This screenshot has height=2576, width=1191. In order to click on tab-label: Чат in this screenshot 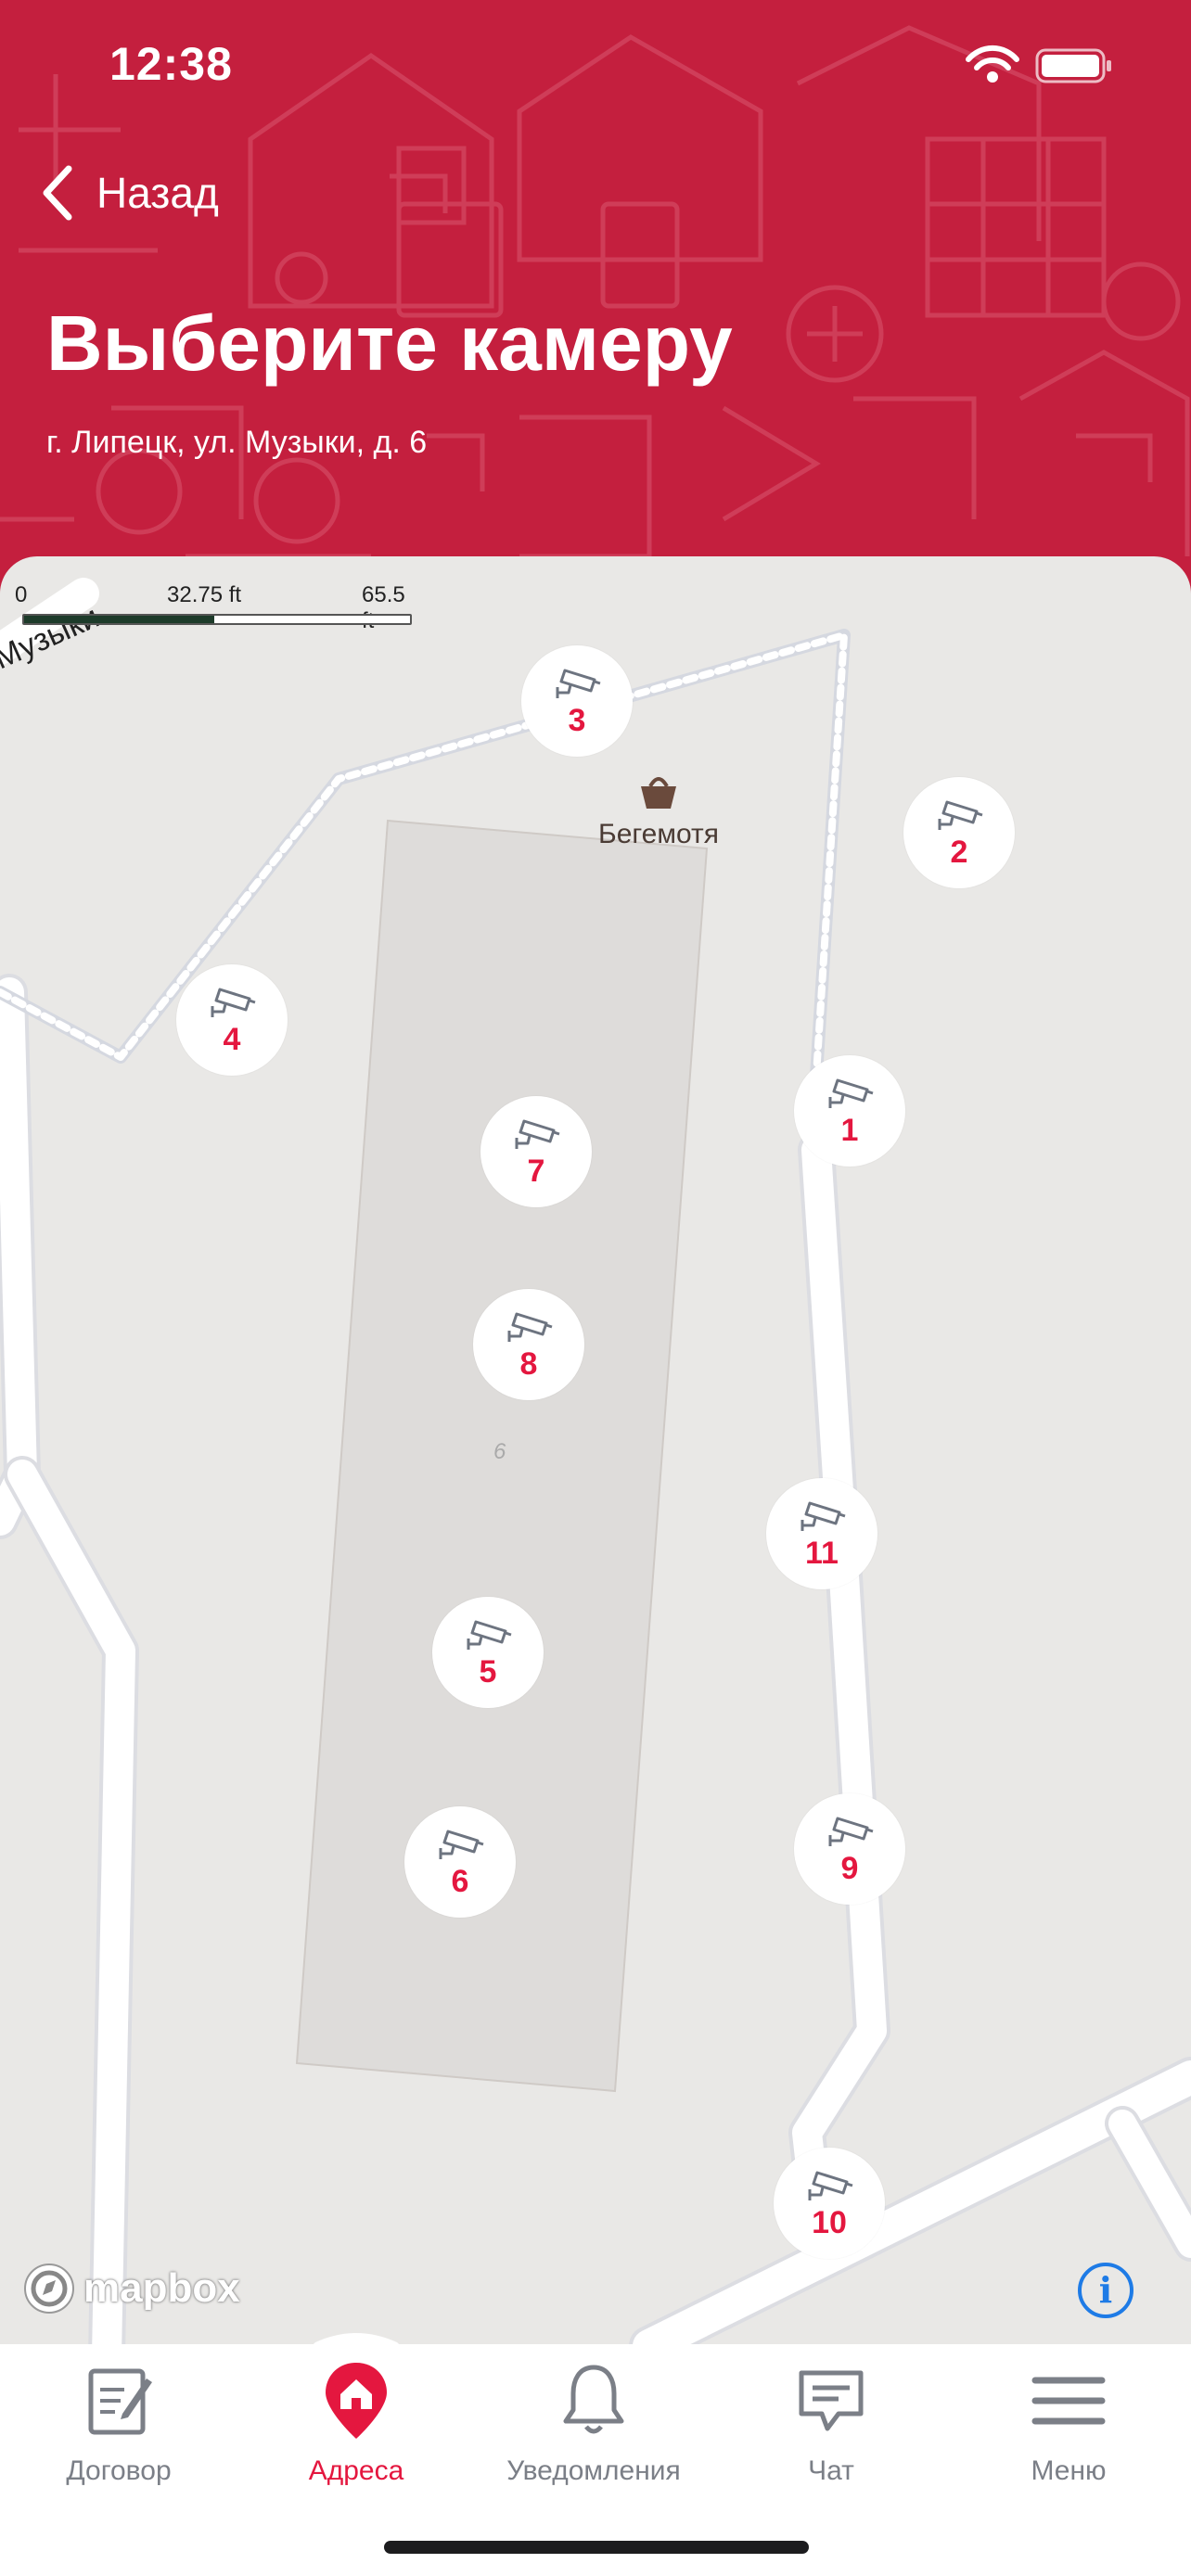, I will do `click(831, 2471)`.